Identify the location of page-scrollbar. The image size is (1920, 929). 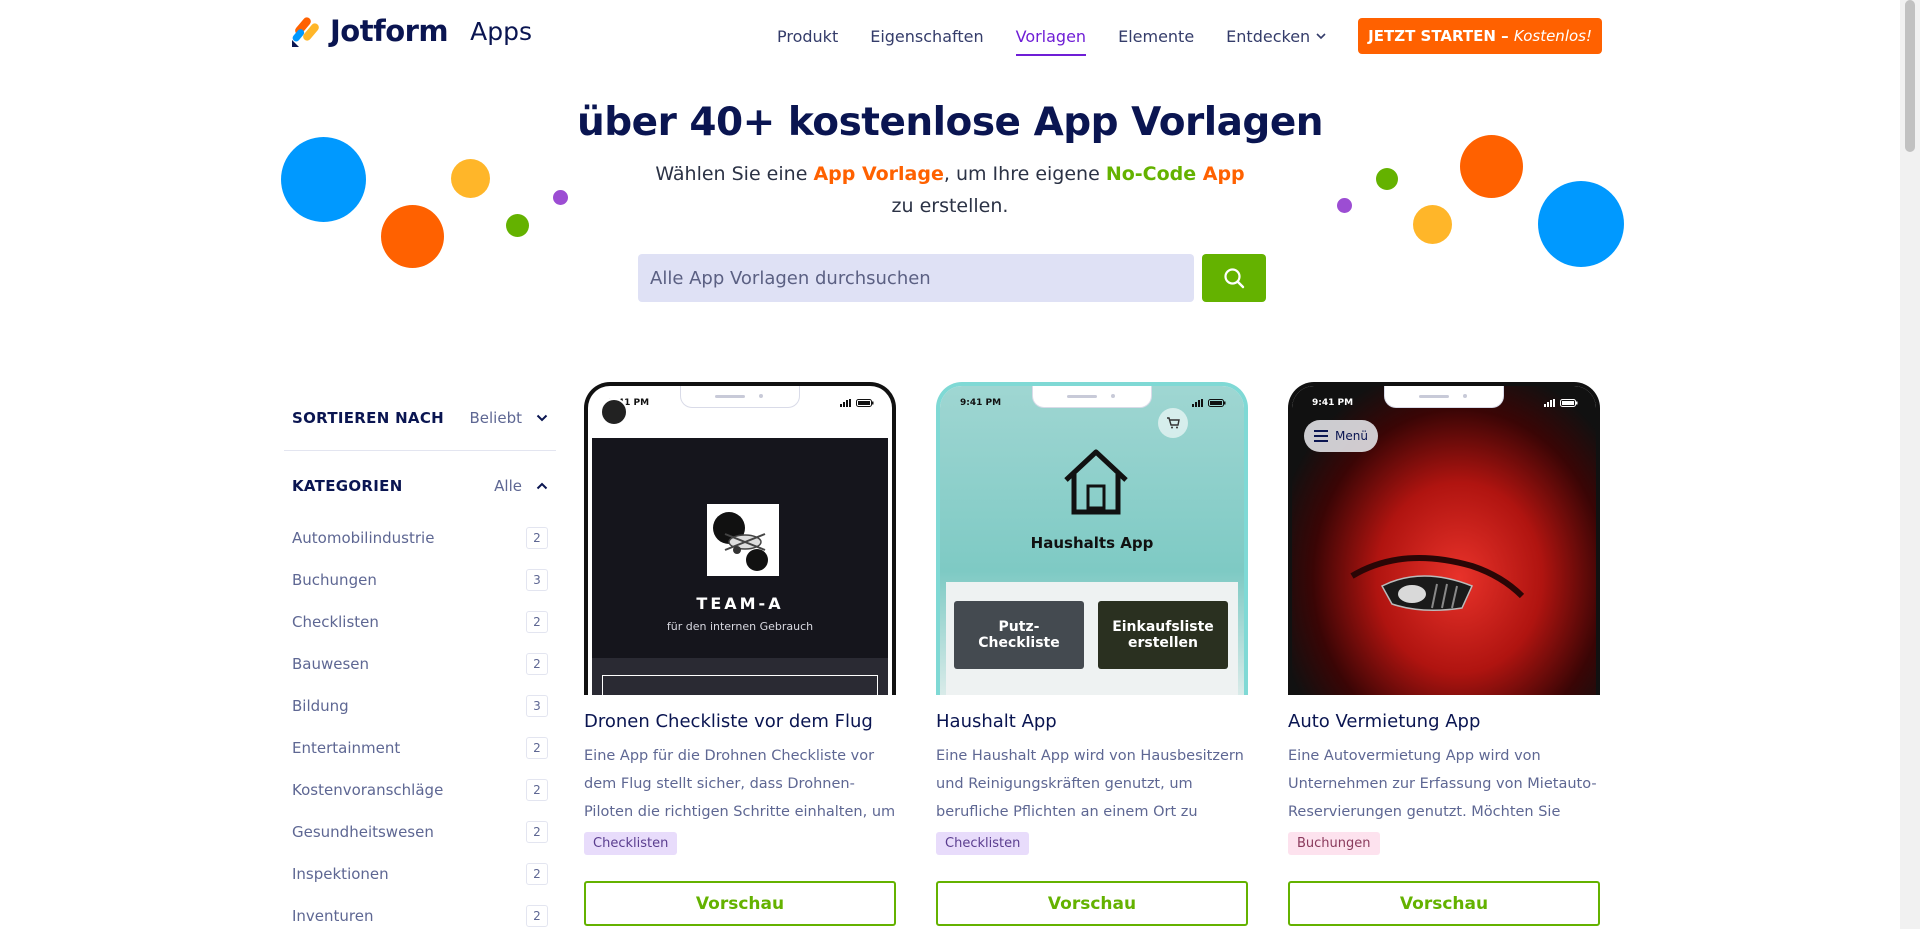
(1910, 464).